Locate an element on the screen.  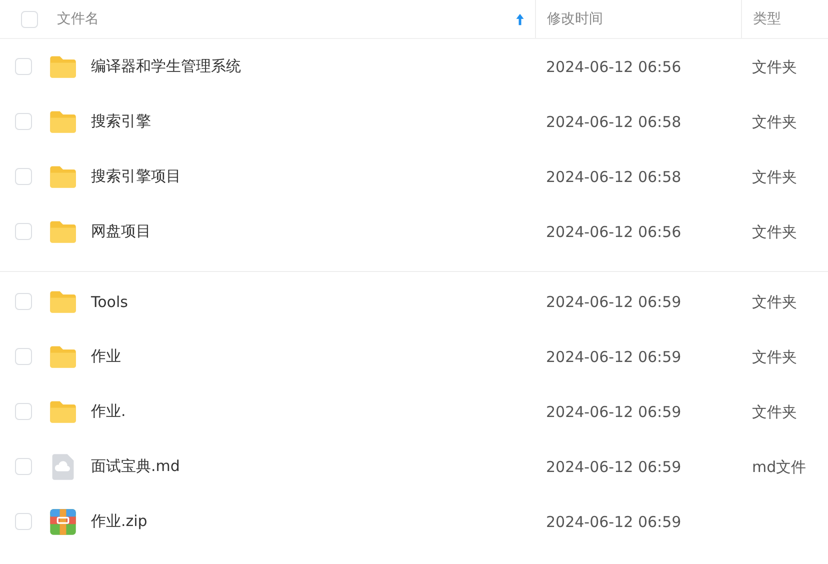
file-name: 作业. is located at coordinates (108, 411).